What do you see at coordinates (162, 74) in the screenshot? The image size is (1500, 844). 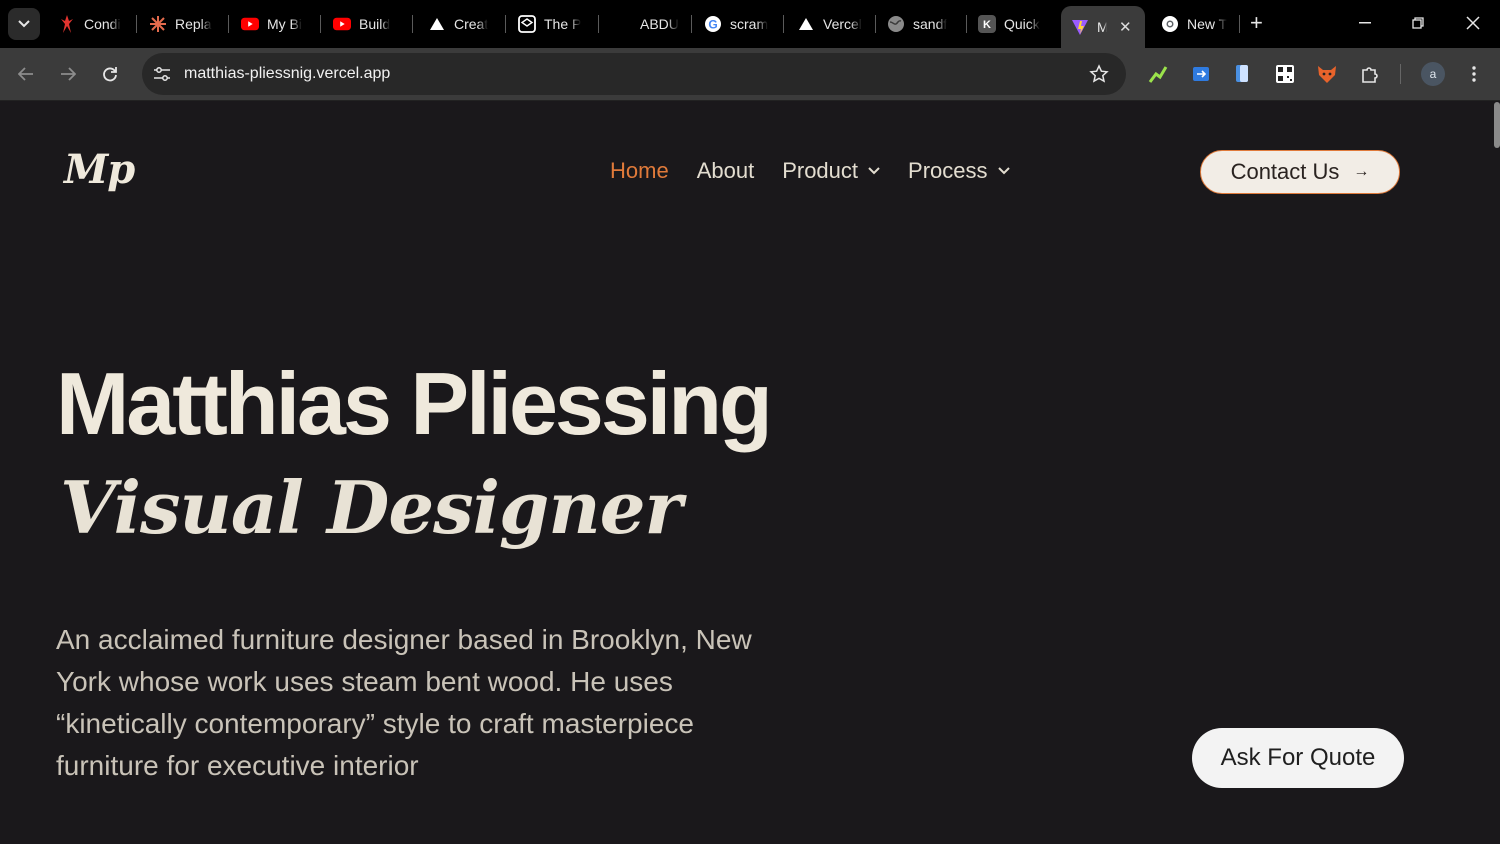 I see `site-settings-icon` at bounding box center [162, 74].